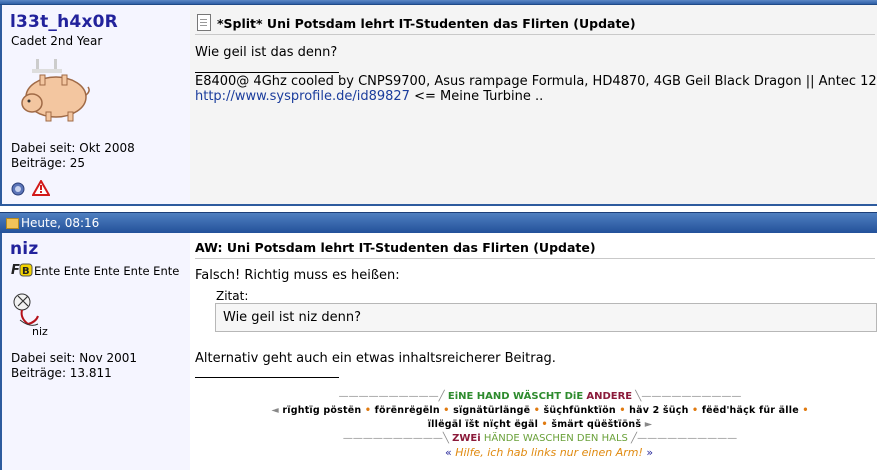 Image resolution: width=877 pixels, height=470 pixels. I want to click on user-title: Cadet 2nd Year, so click(57, 41).